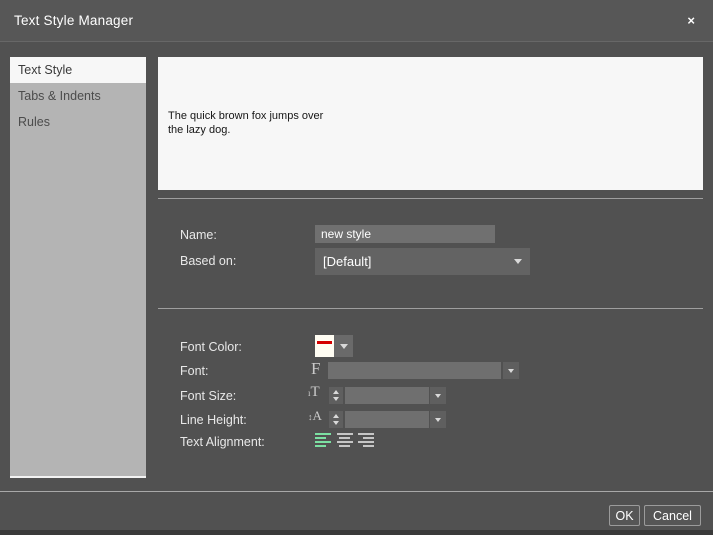 Image resolution: width=713 pixels, height=535 pixels. I want to click on cancel-button: Cancel, so click(672, 515).